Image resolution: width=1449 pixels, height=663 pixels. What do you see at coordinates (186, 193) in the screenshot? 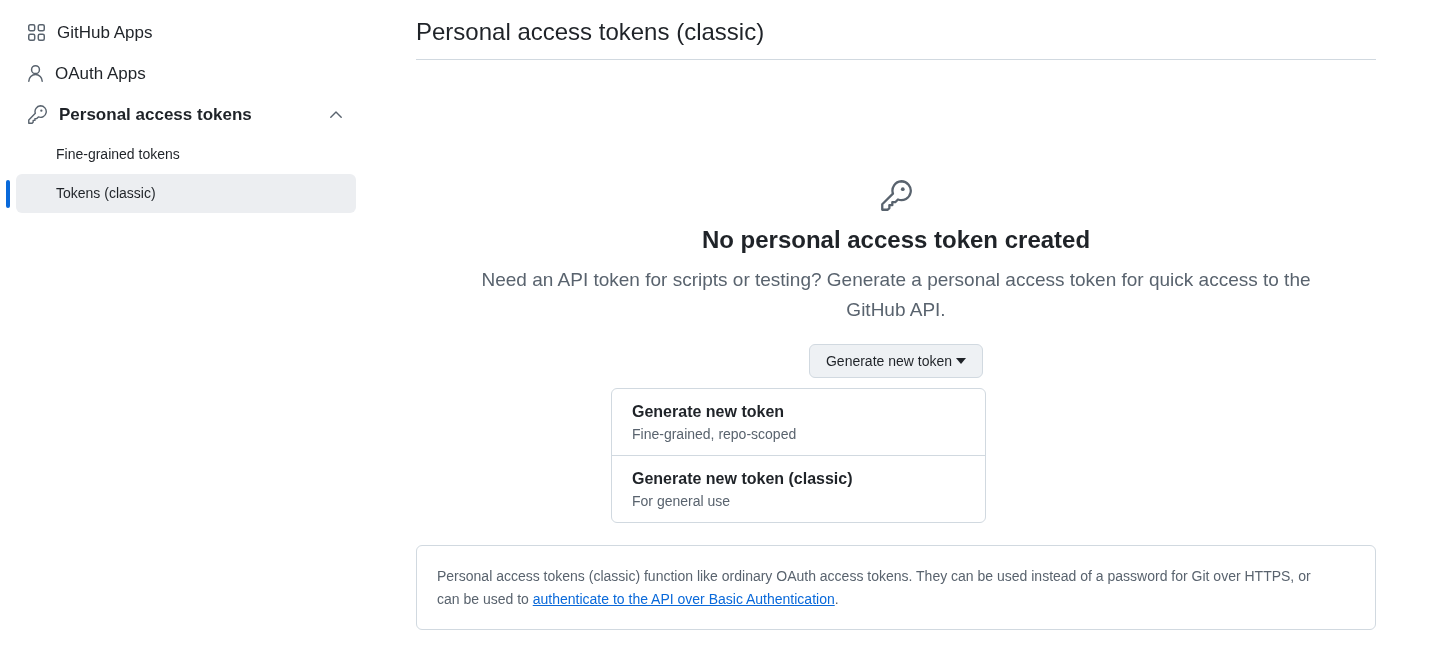
I see `sidebar-subitem: Tokens (classic)` at bounding box center [186, 193].